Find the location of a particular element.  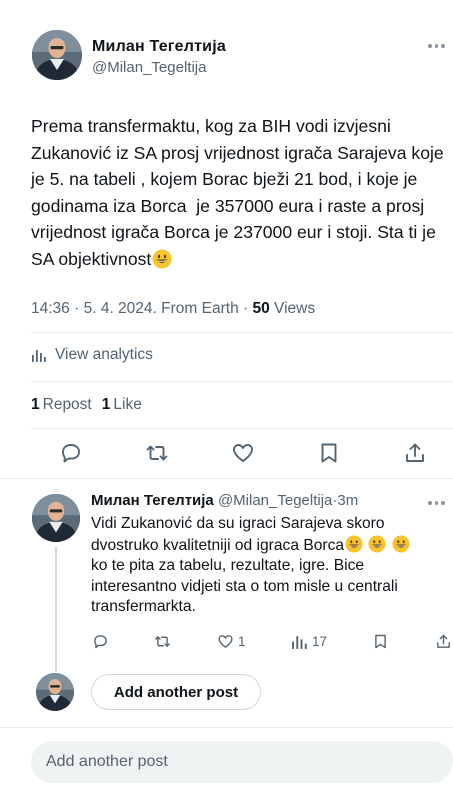

reply-action-bar: 1 17 is located at coordinates (272, 641).